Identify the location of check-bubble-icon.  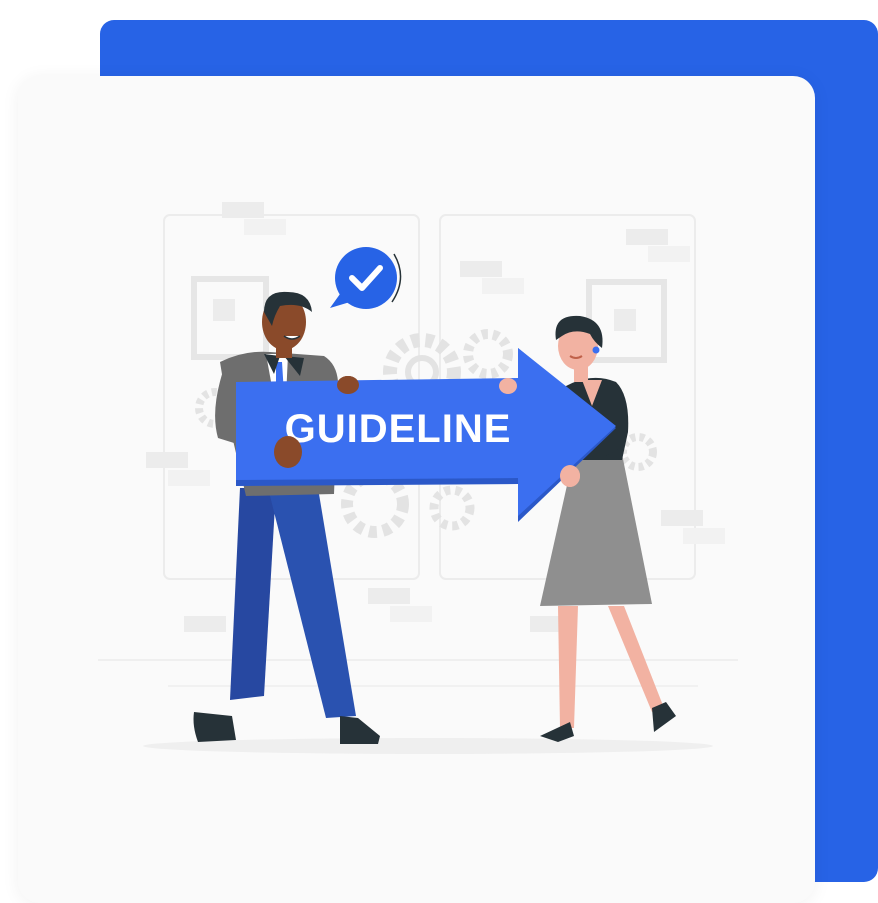
(366, 278).